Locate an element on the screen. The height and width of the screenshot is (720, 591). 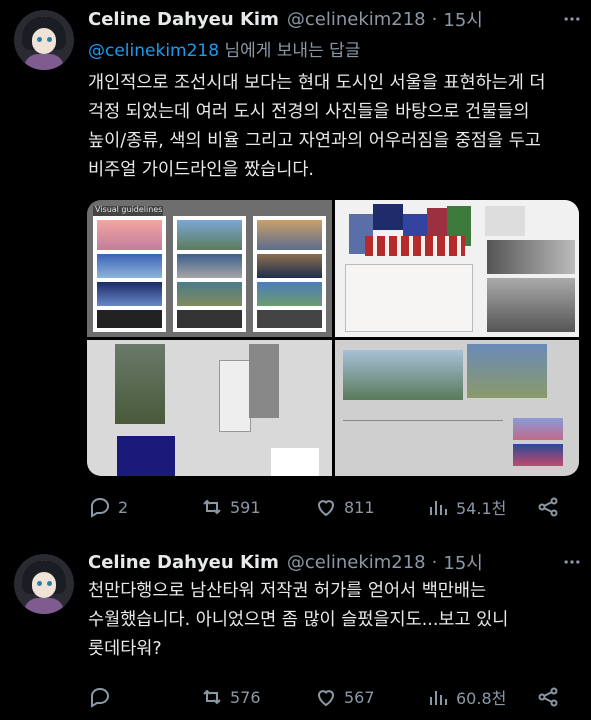
like-count: 811 is located at coordinates (359, 507).